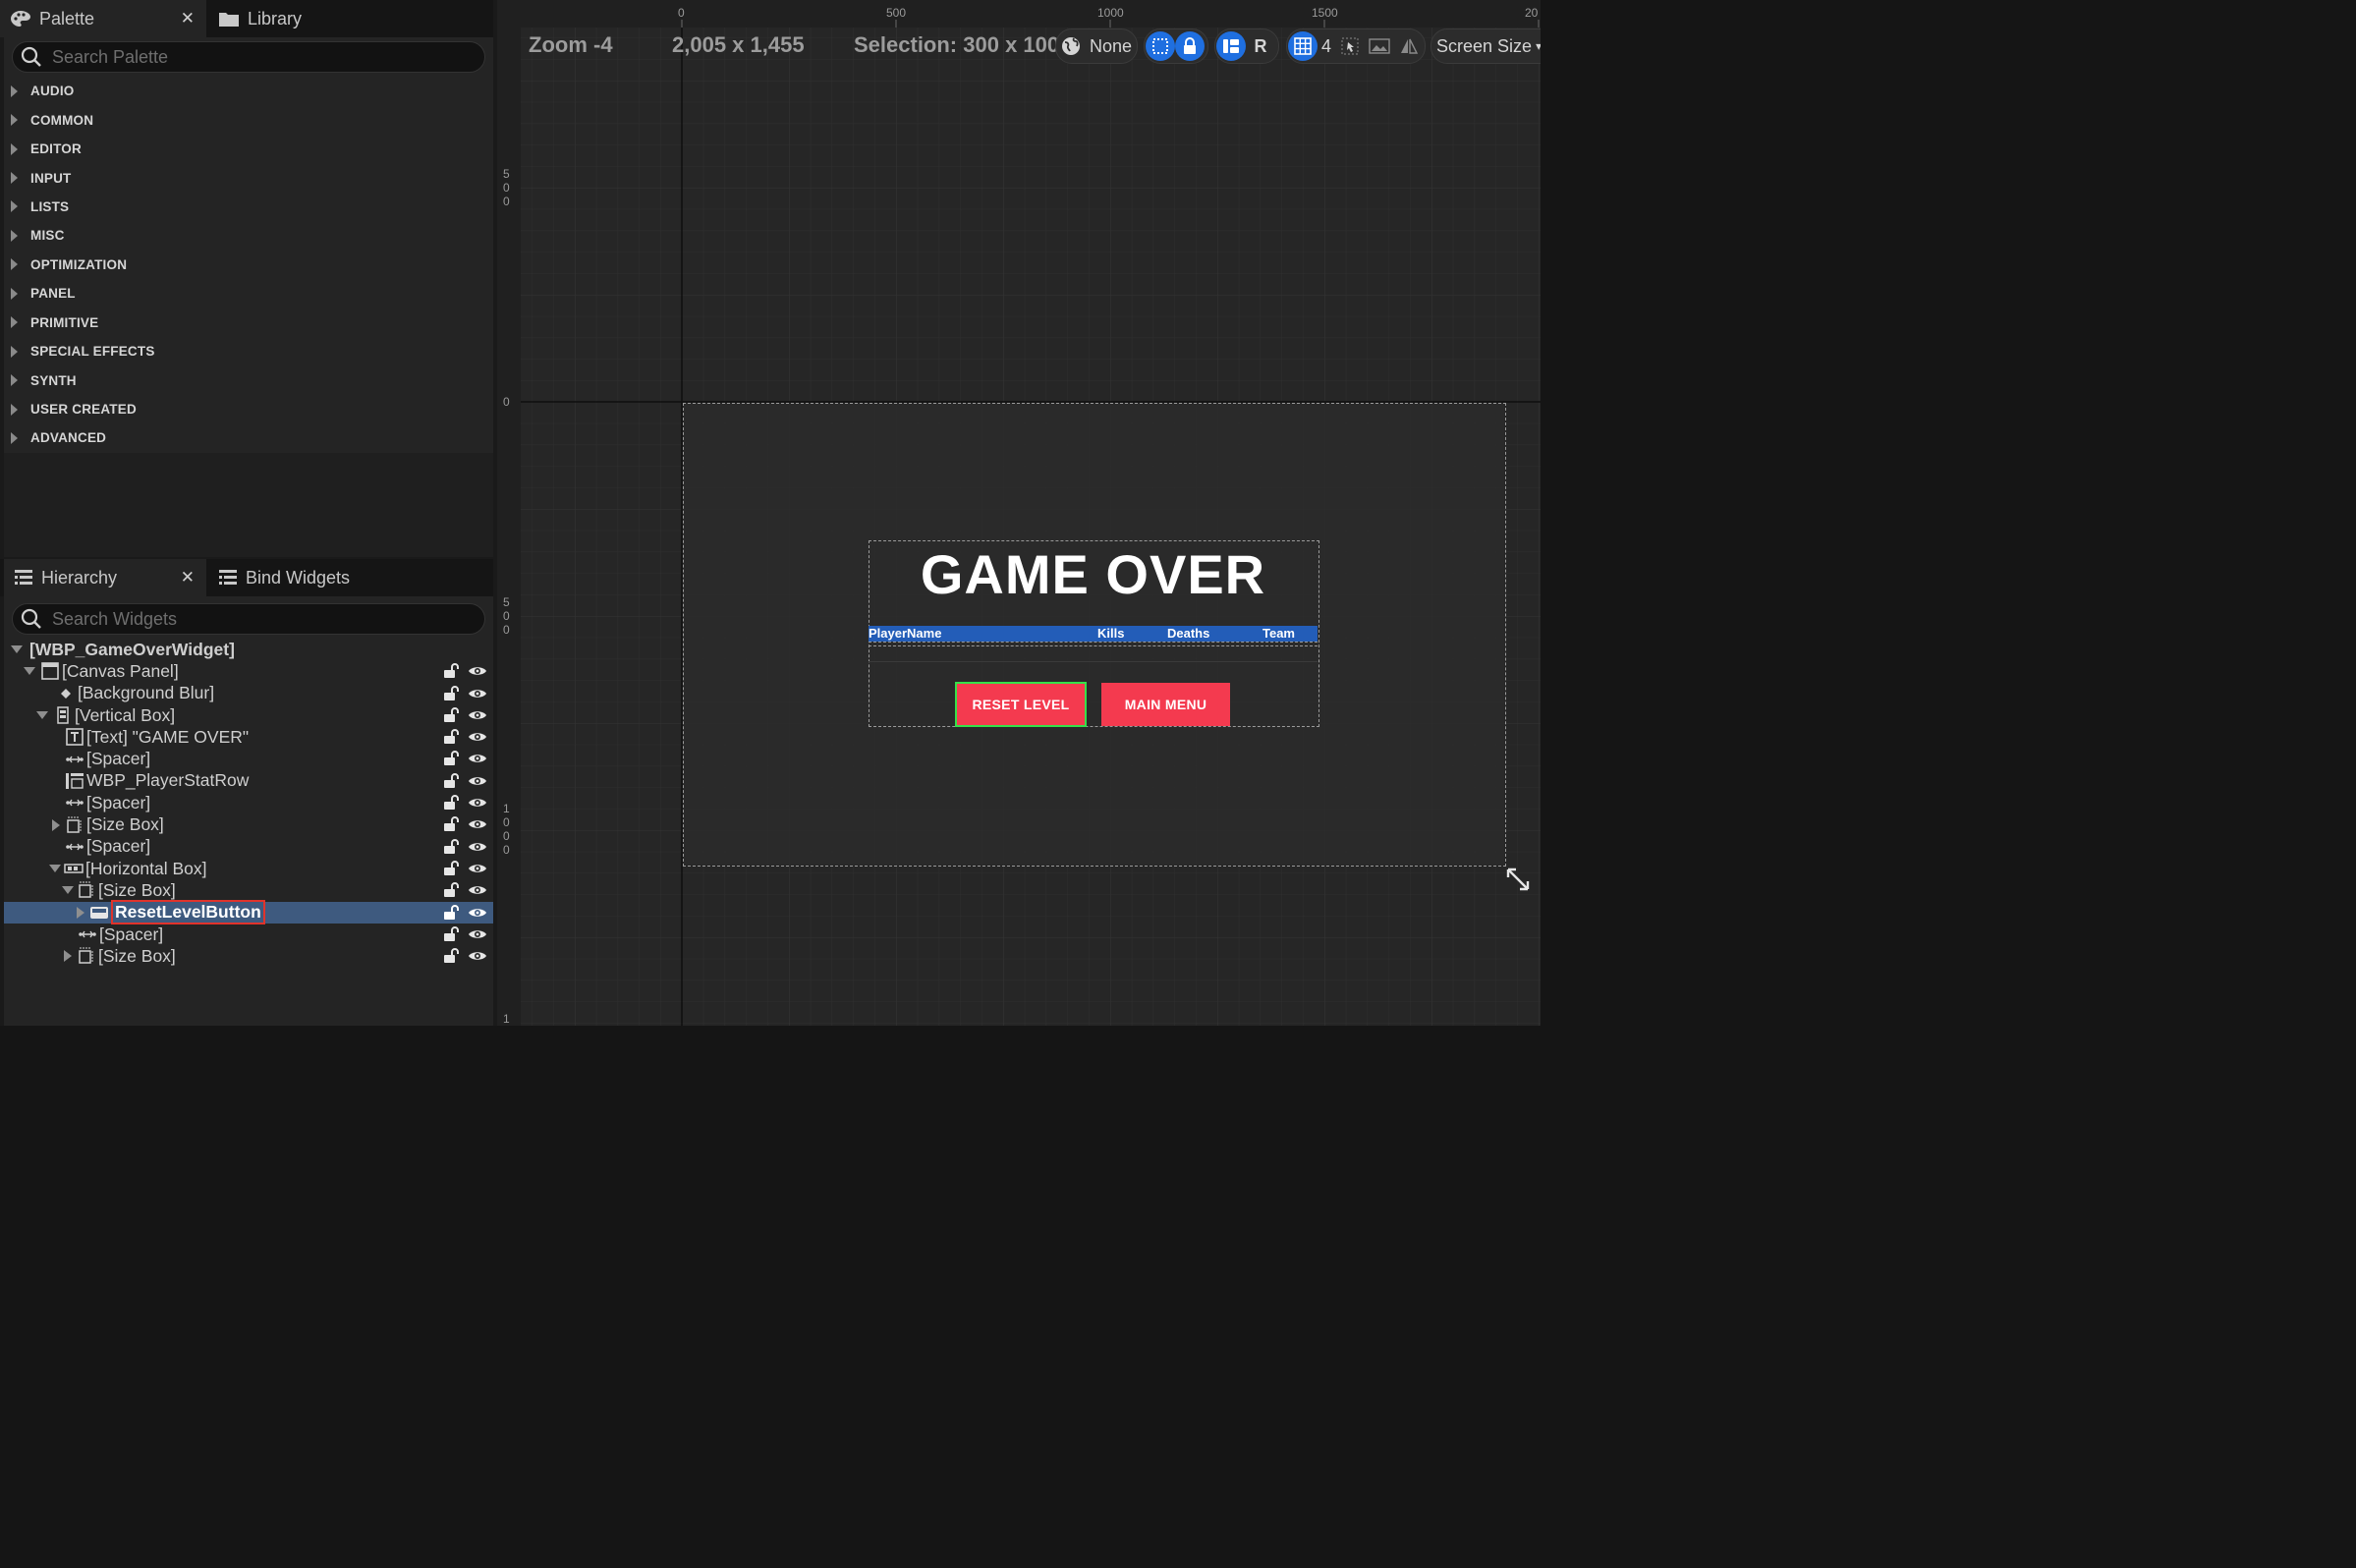 This screenshot has width=2356, height=1568. I want to click on palette-search-input, so click(248, 57).